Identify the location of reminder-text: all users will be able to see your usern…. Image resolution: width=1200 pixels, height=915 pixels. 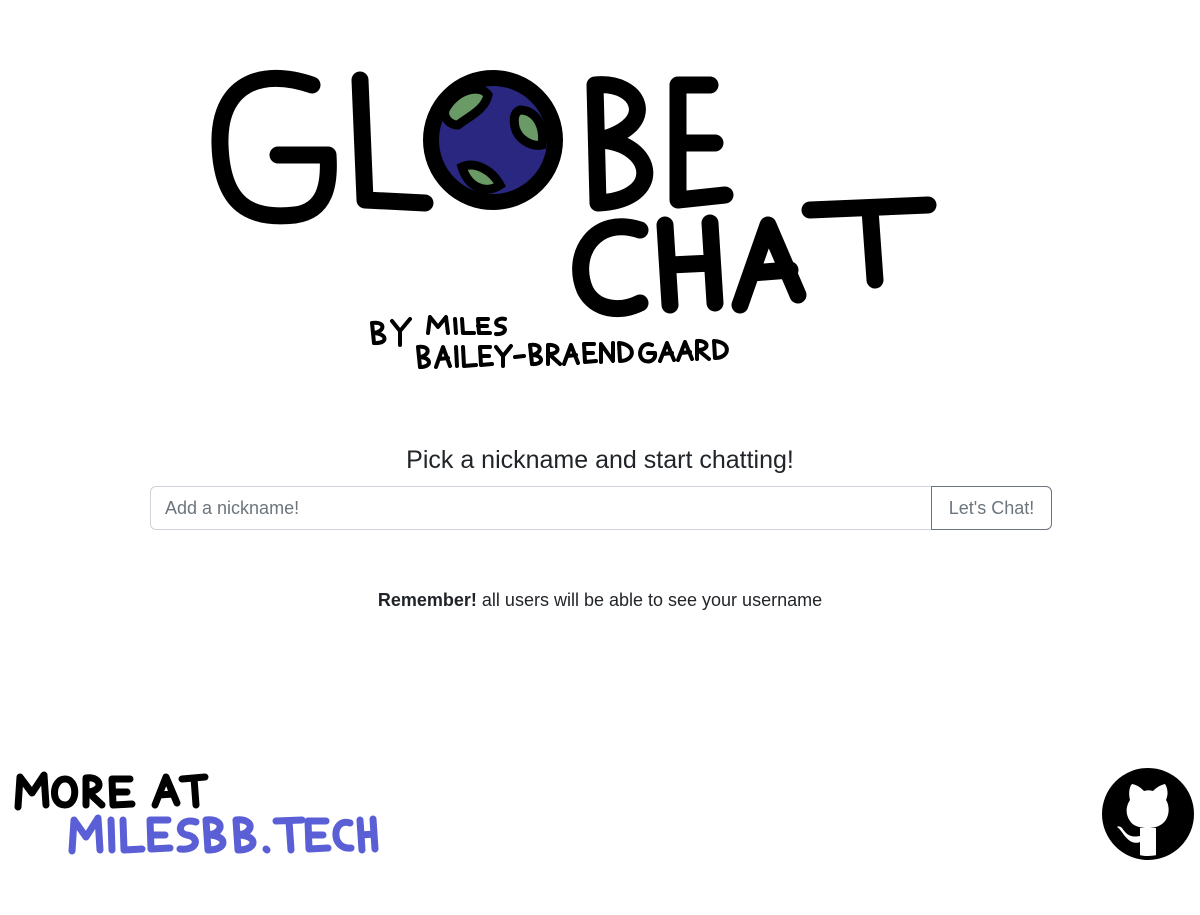
(649, 600).